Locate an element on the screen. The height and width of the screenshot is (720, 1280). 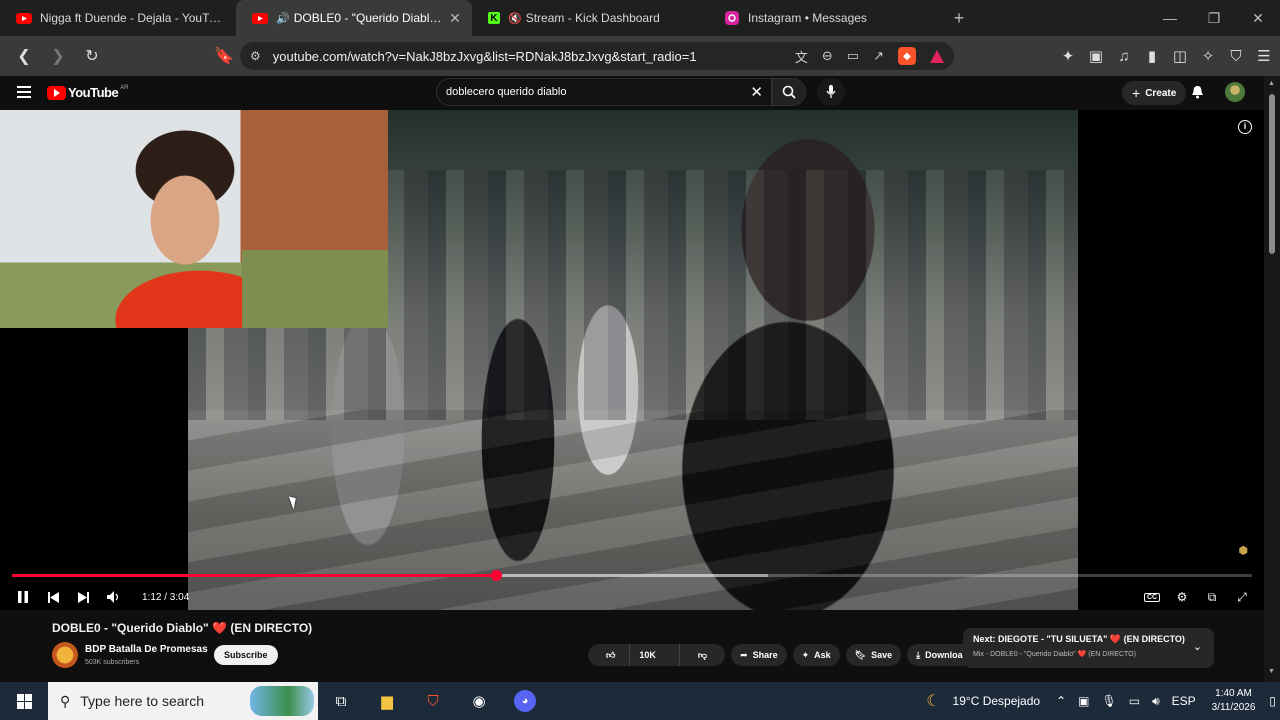
save-button: 🔖︎ Save is located at coordinates (873, 655).